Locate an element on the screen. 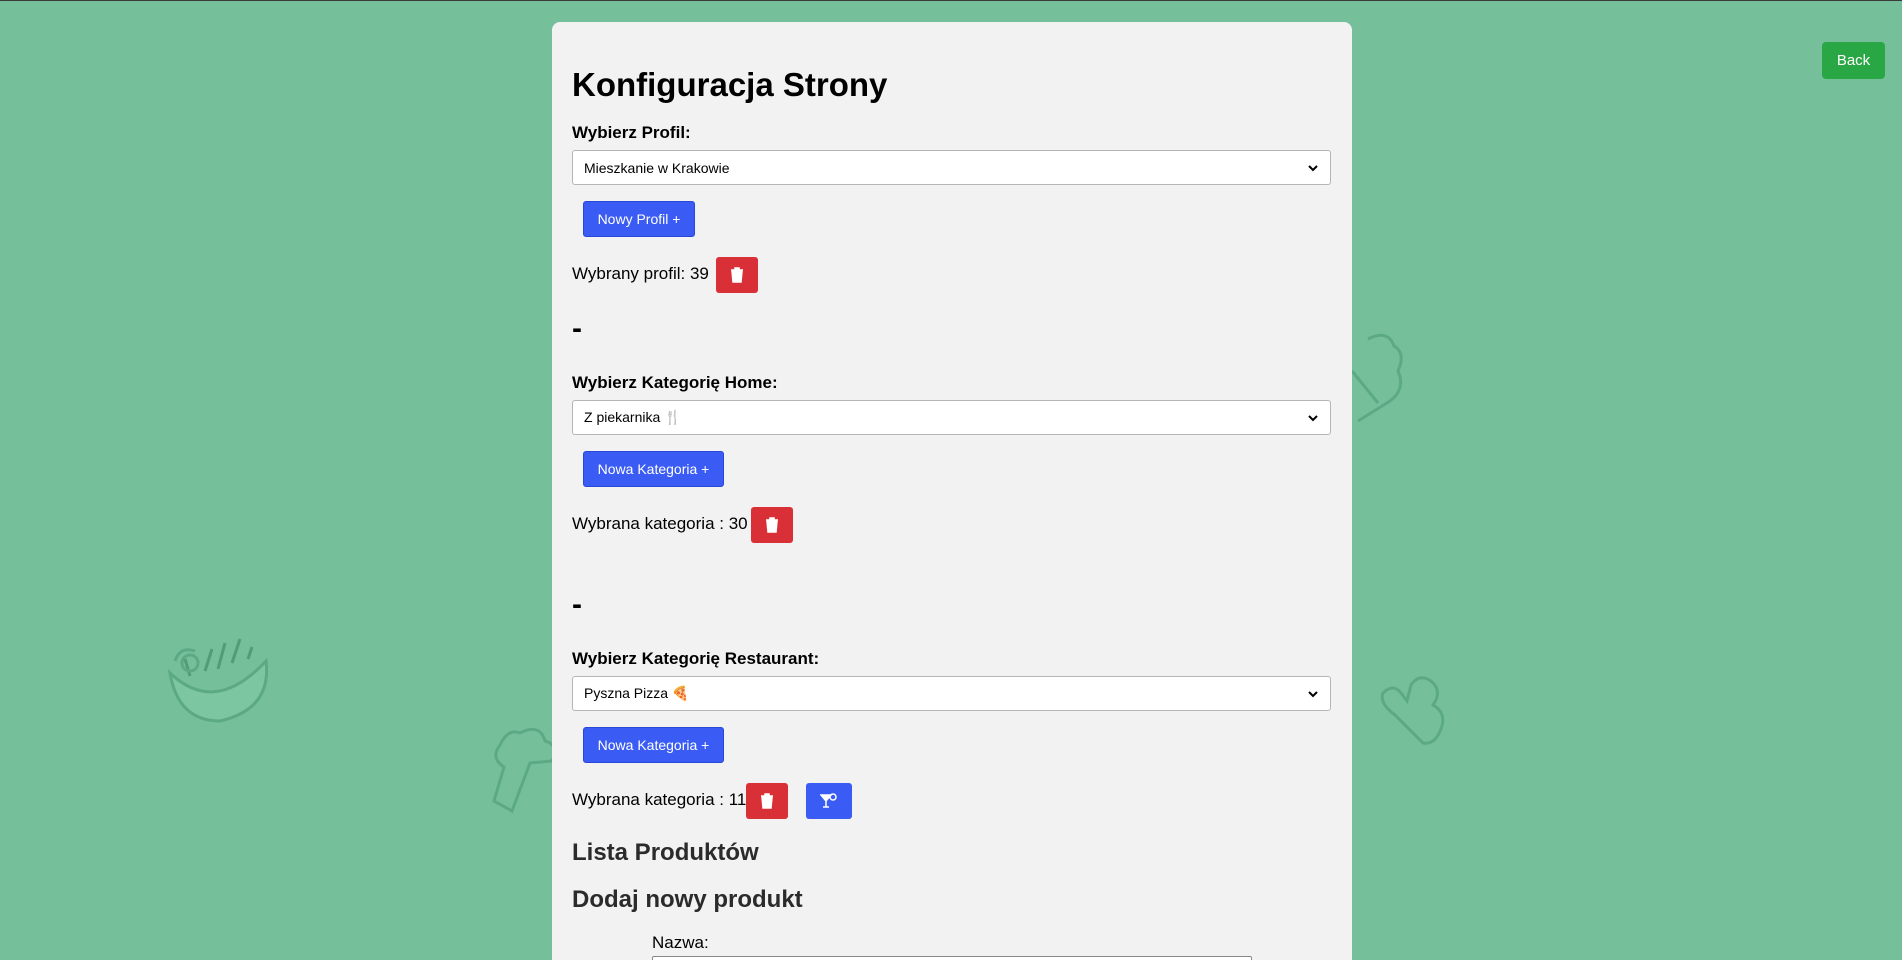 This screenshot has height=960, width=1902. home-category-select: Z piekarnika 🍴 is located at coordinates (951, 417).